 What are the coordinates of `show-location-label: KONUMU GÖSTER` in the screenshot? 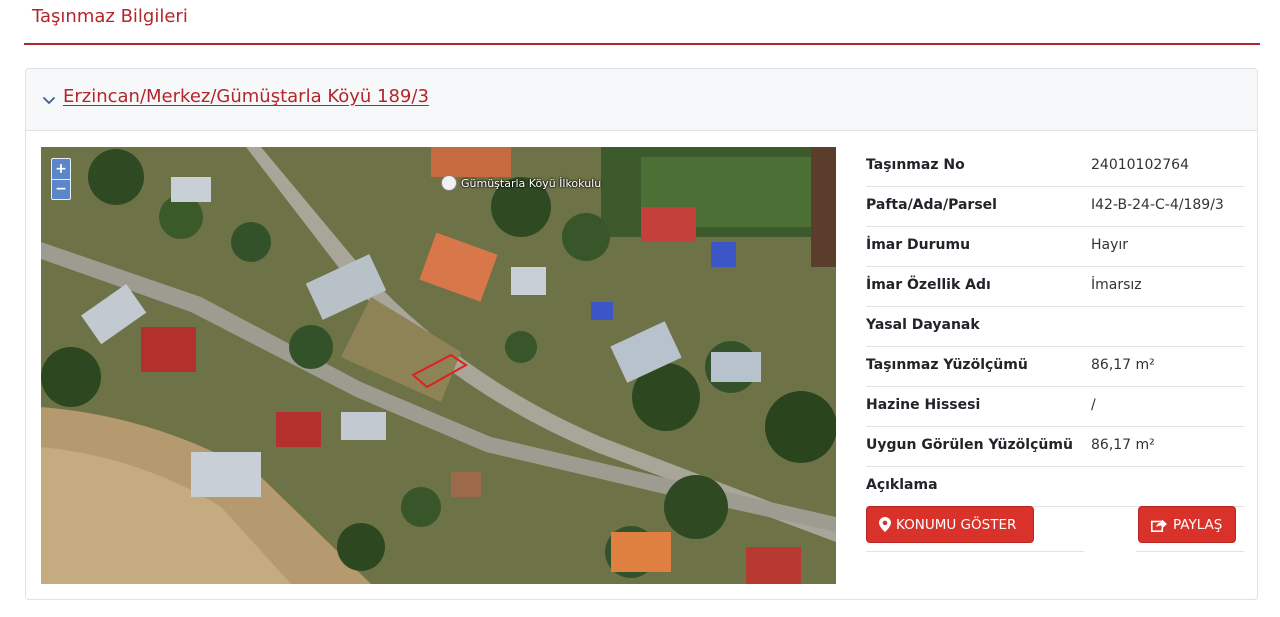 It's located at (956, 524).